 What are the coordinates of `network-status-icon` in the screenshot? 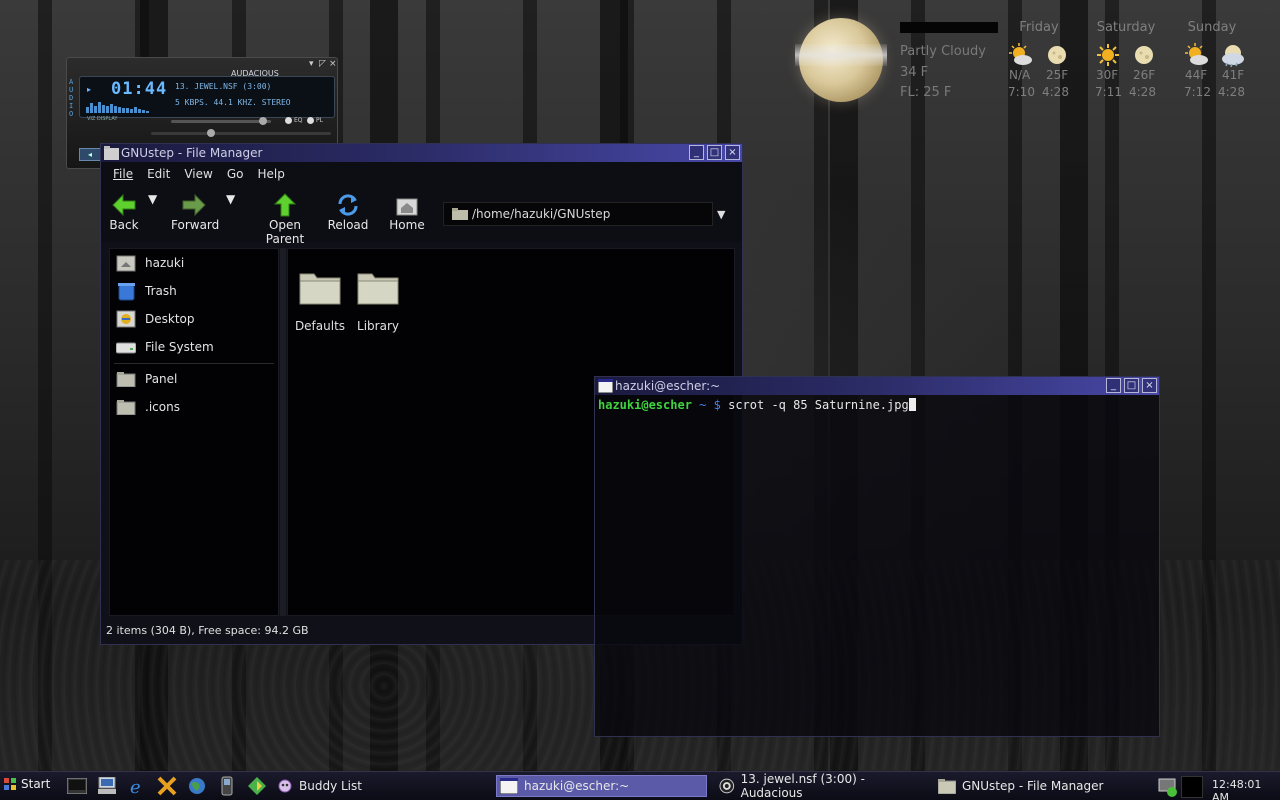 It's located at (1168, 787).